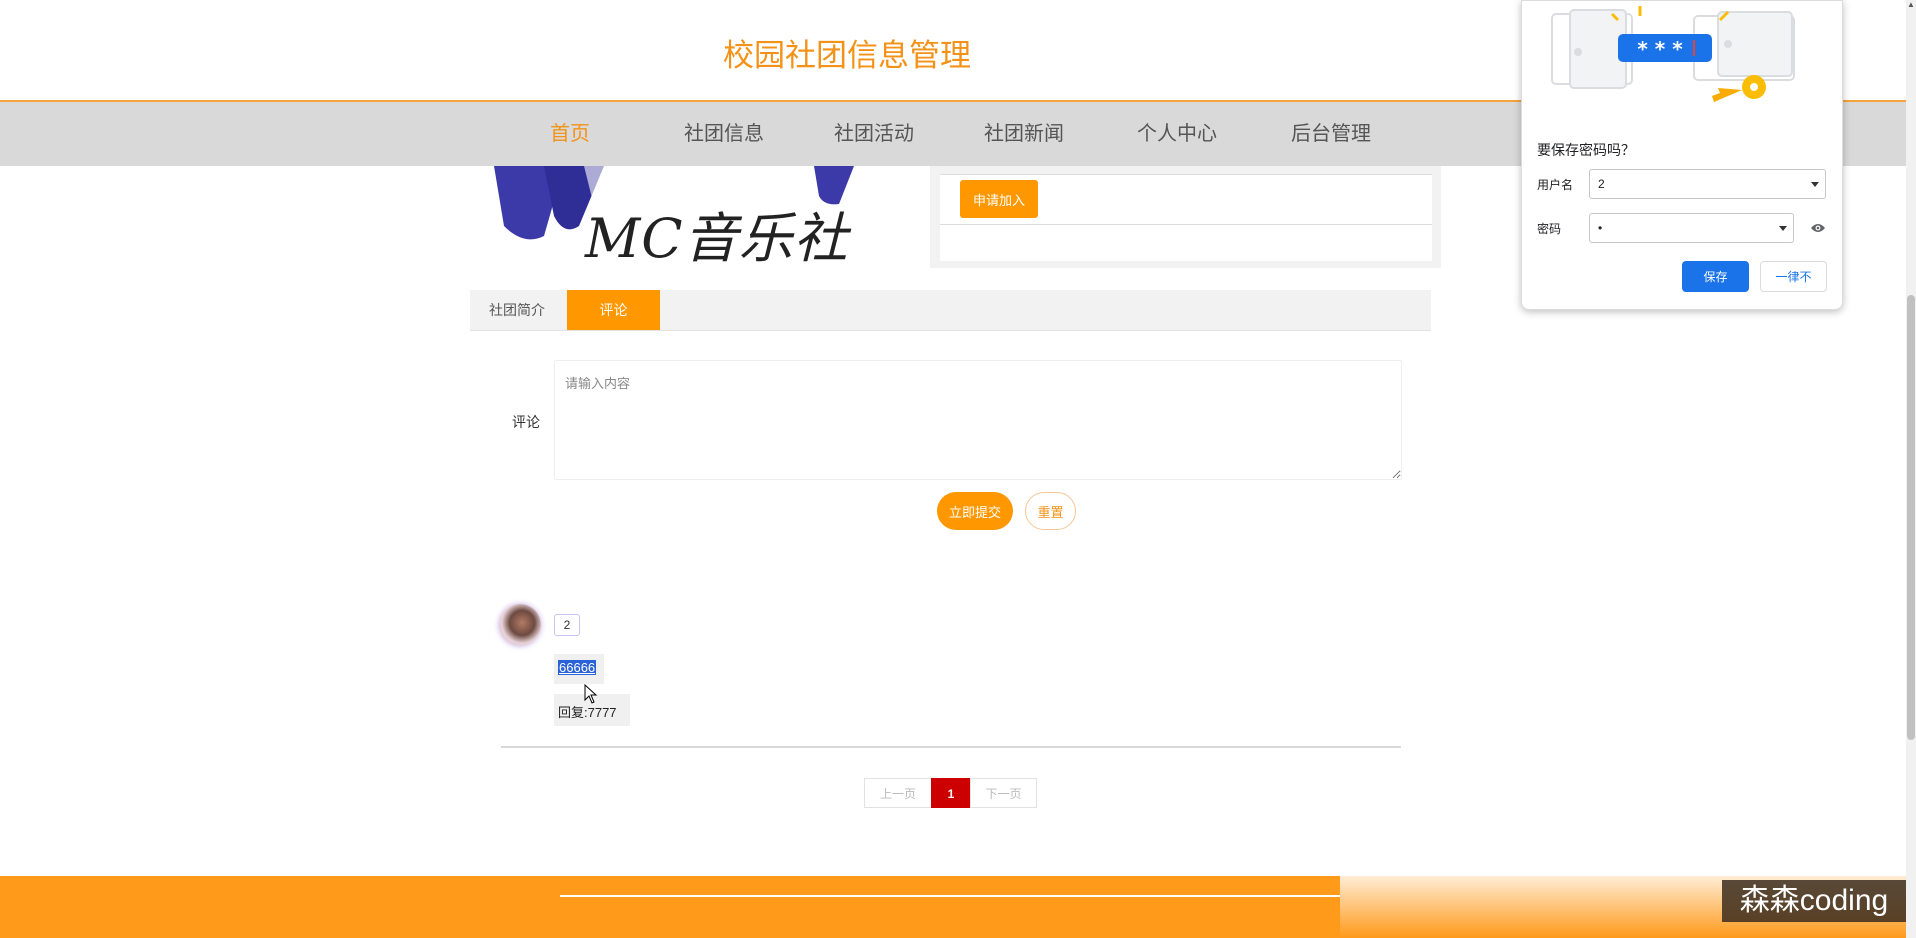 The image size is (1916, 938). I want to click on scrollbar-thumb, so click(1911, 517).